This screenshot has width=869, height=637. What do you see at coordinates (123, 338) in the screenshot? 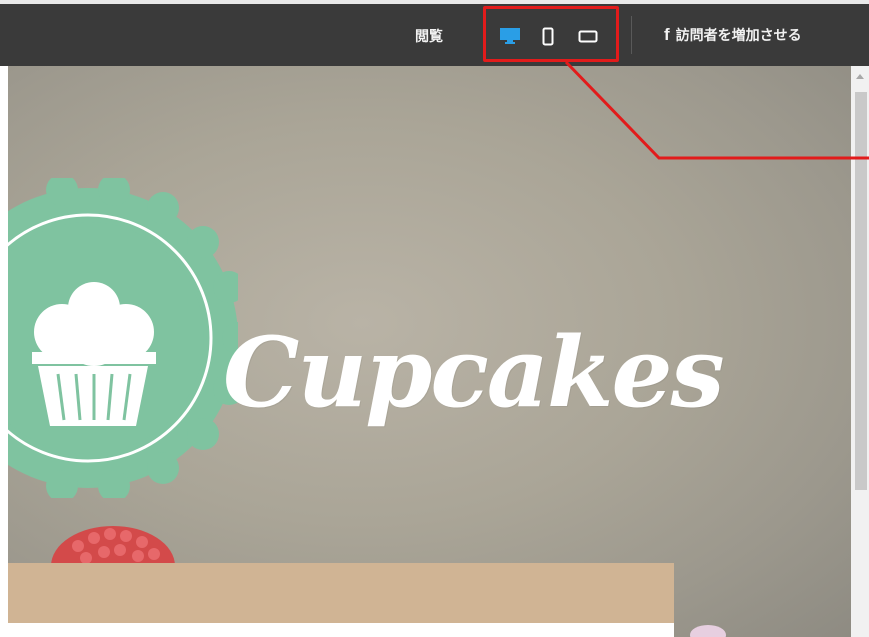
I see `cupcake-logo` at bounding box center [123, 338].